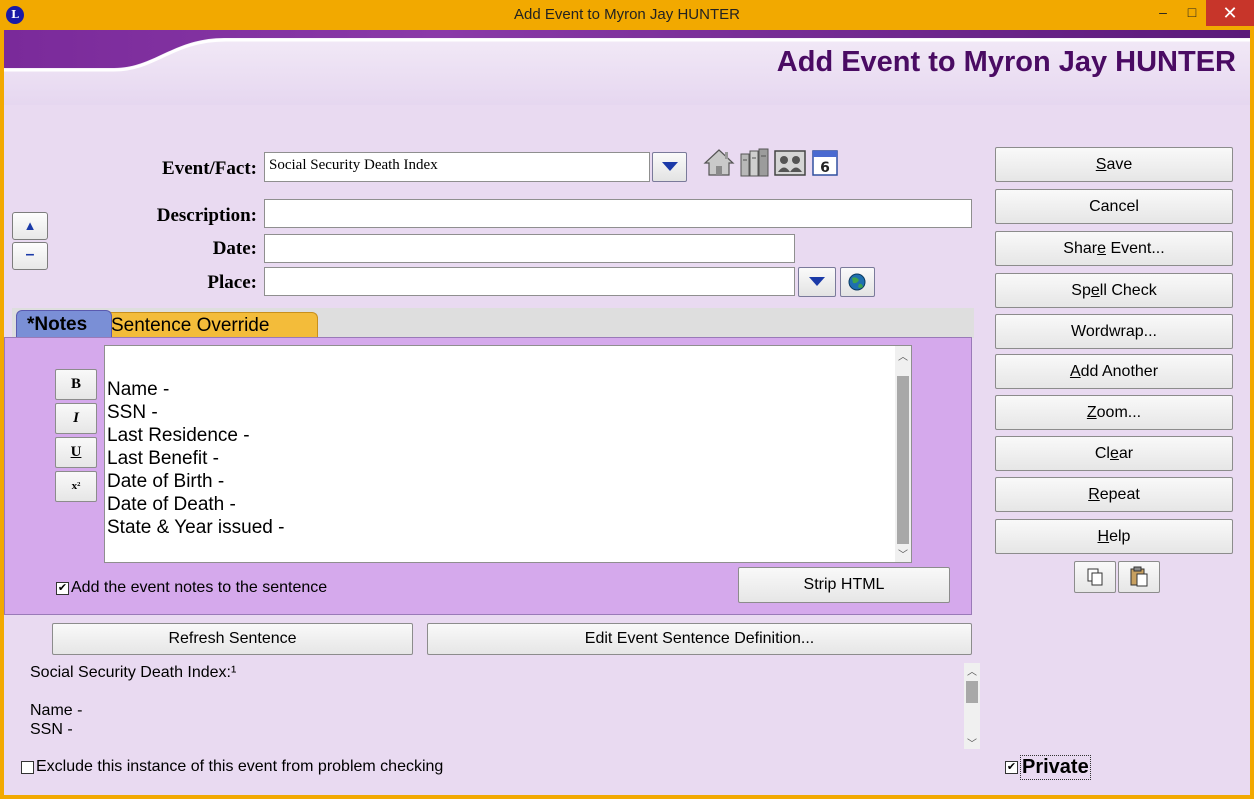 The image size is (1254, 799). I want to click on private-checkbox: ✔, so click(1011, 767).